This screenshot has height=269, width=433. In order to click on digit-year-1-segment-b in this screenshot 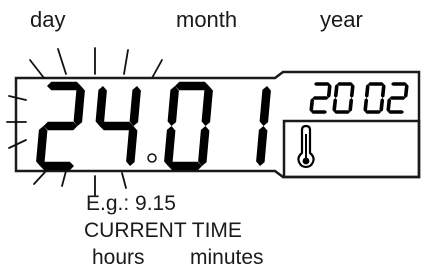, I will do `click(329, 91)`.